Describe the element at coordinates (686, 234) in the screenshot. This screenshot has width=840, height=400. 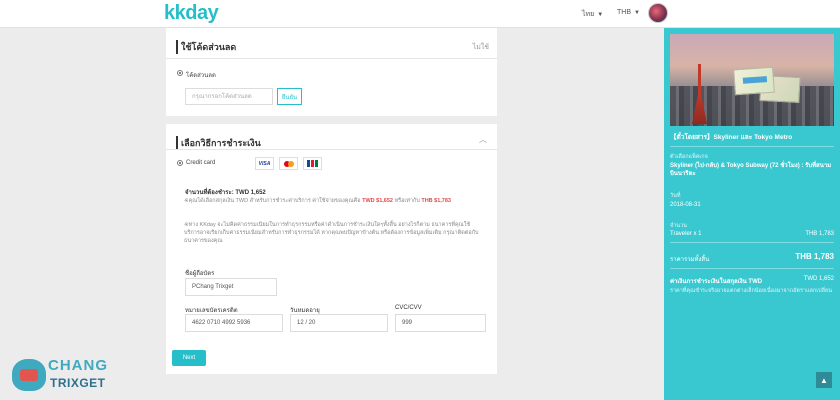
I see `quantity-value: Traveler x 1` at that location.